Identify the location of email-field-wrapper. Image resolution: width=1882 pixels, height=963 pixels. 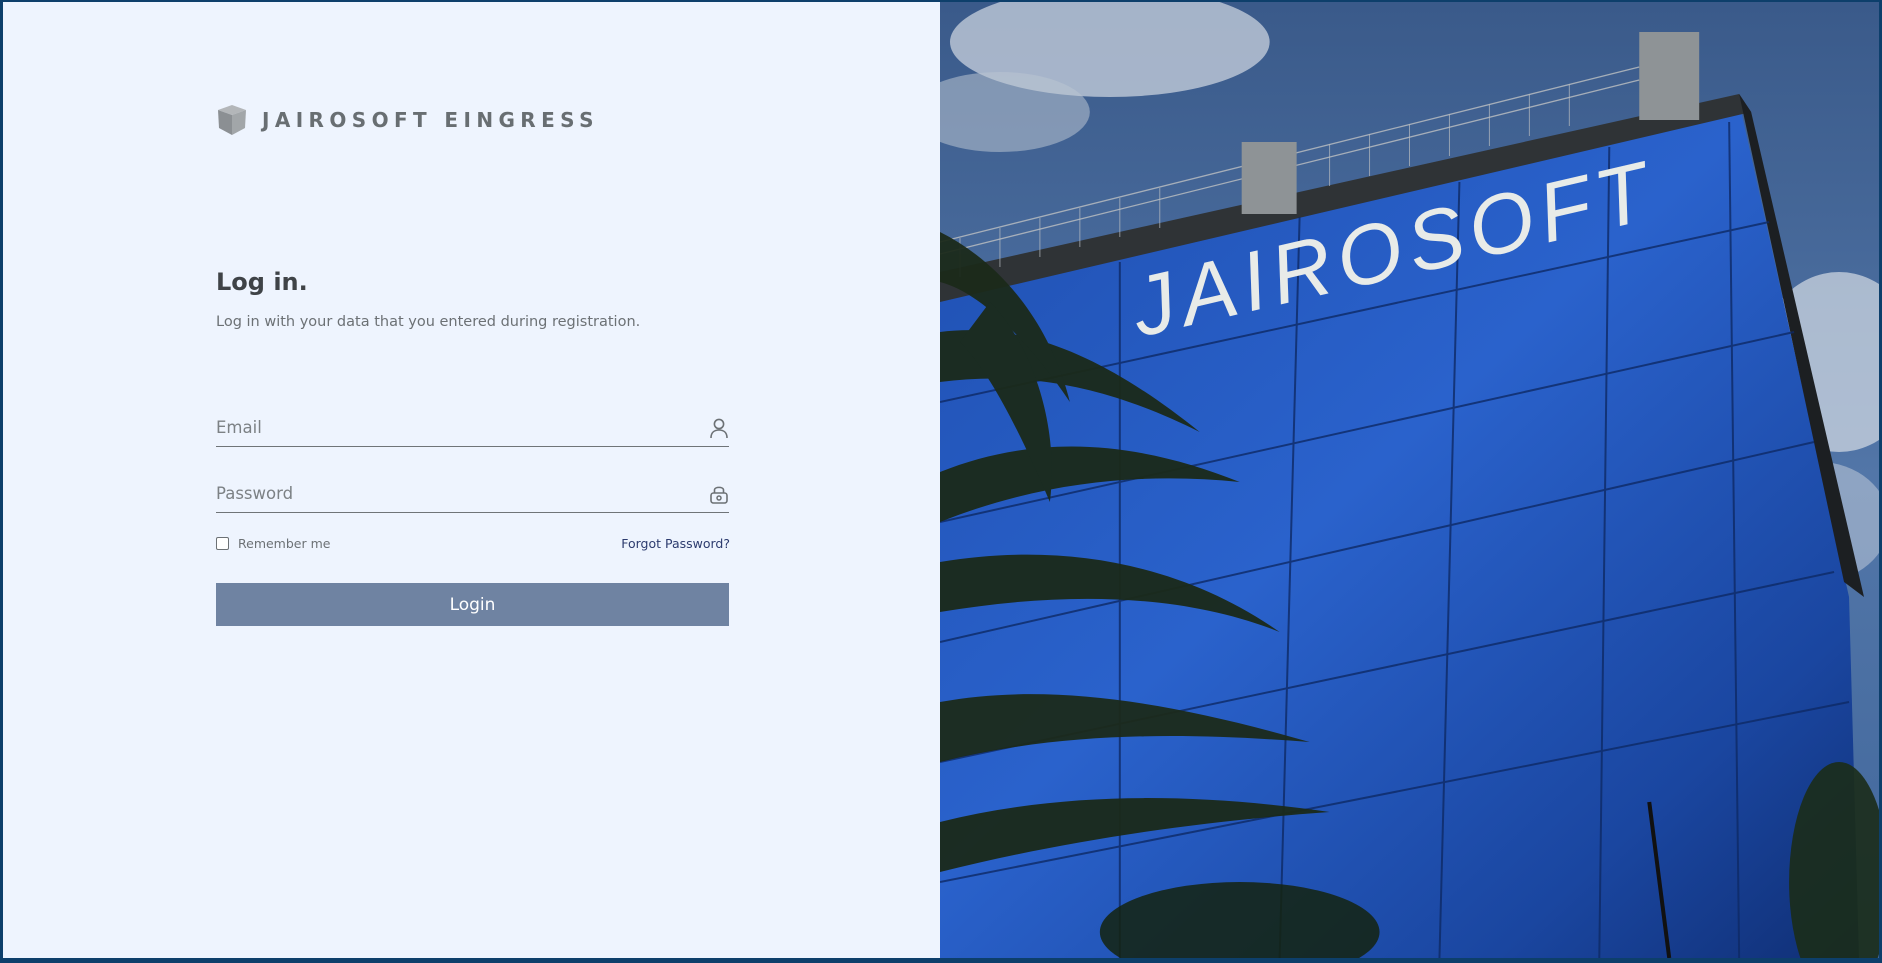
(472, 428).